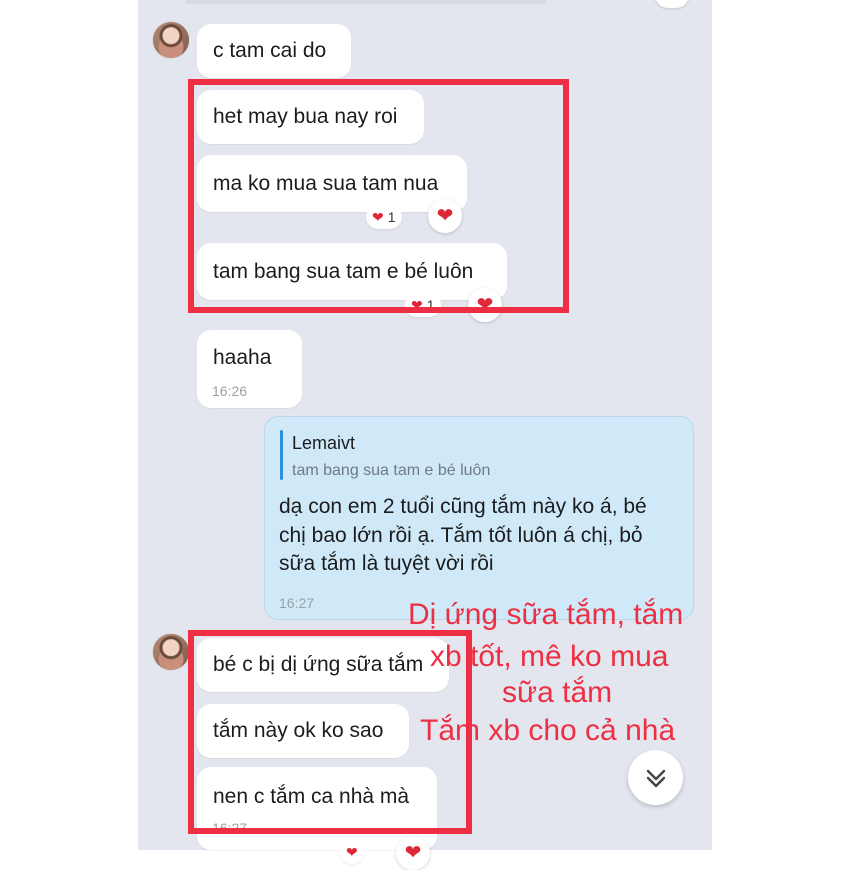  What do you see at coordinates (391, 470) in the screenshot?
I see `quoted-message-text: tam bang sua tam e bé luôn` at bounding box center [391, 470].